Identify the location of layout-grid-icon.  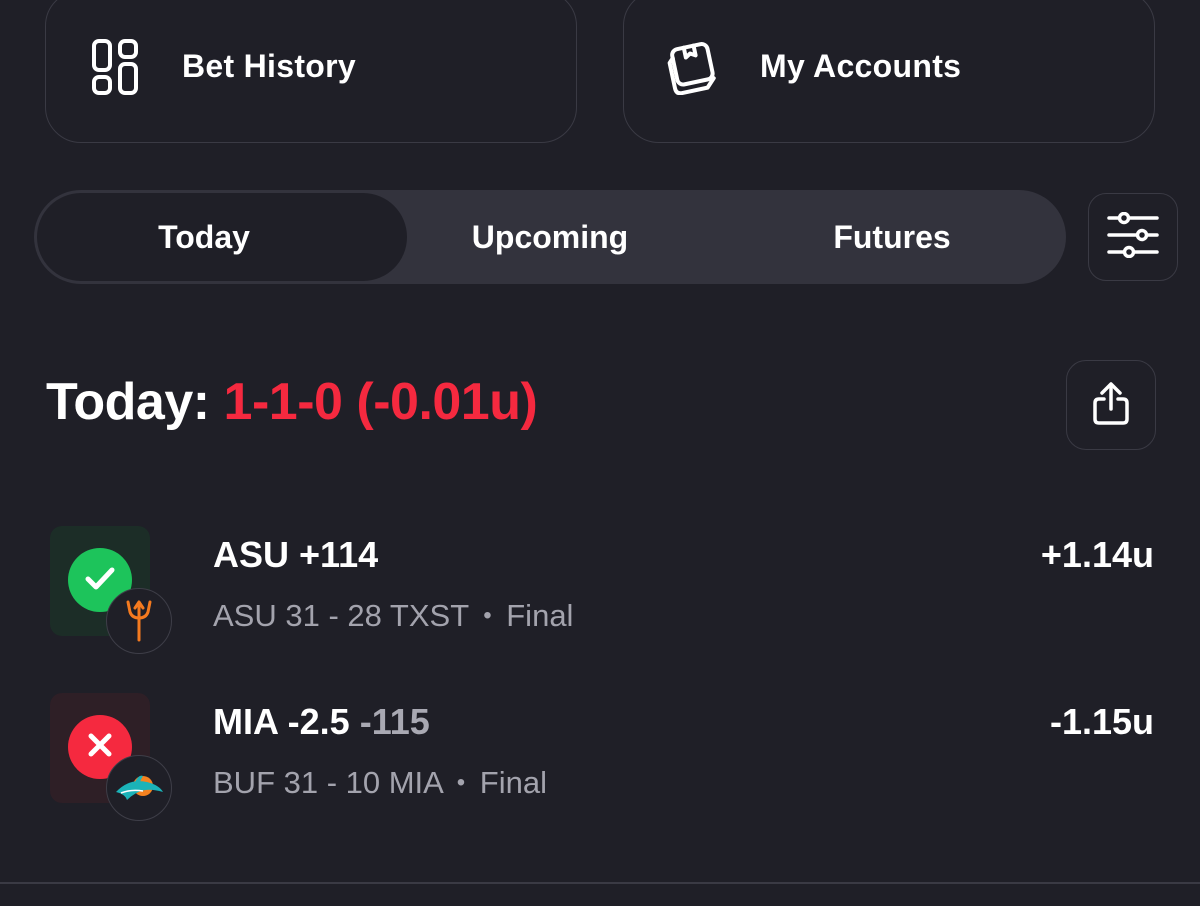
(115, 66).